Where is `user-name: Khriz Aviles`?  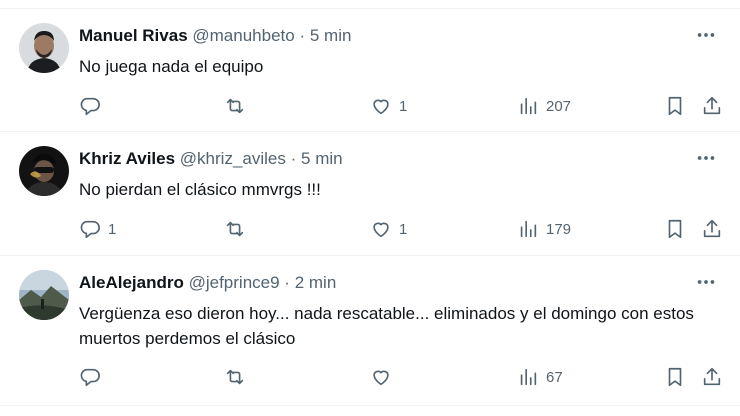 user-name: Khriz Aviles is located at coordinates (127, 158).